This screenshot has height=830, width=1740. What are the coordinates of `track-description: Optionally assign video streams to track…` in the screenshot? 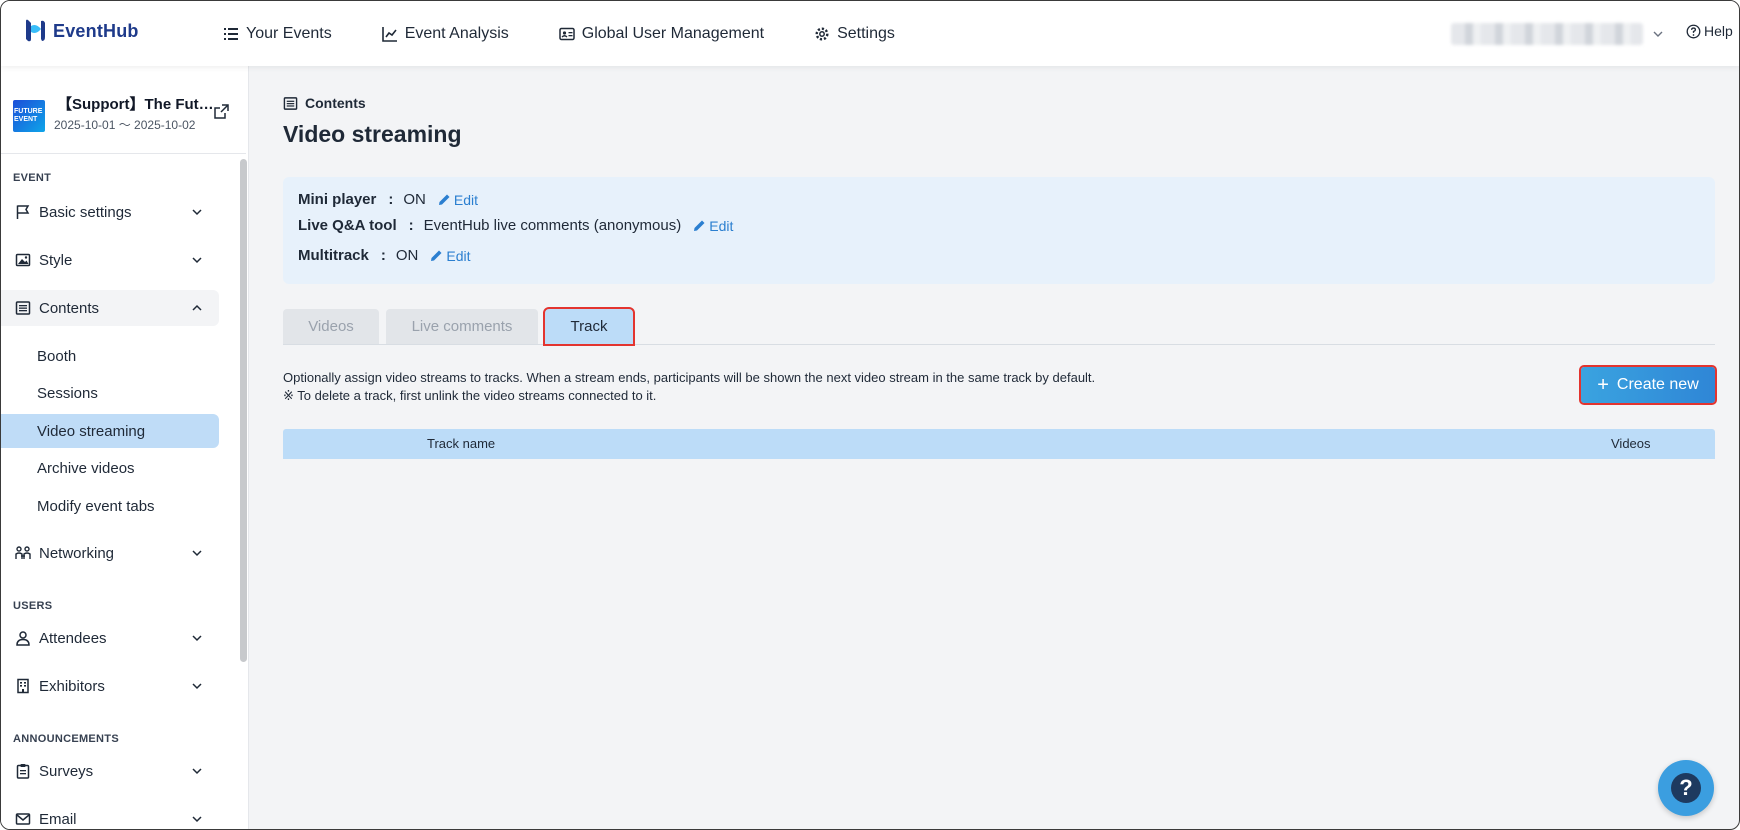 It's located at (689, 387).